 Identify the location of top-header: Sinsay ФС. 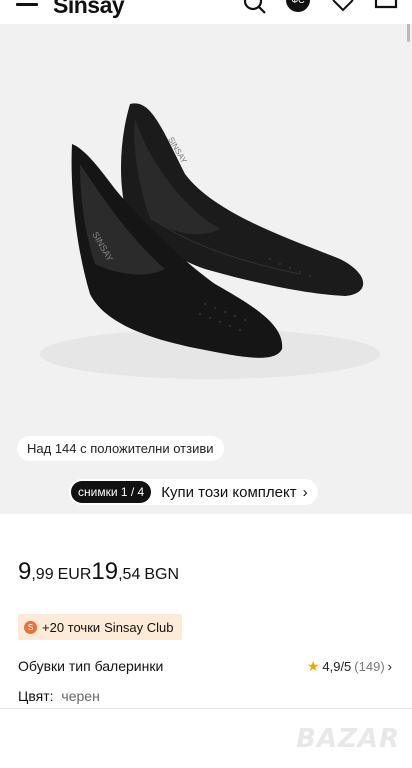
(206, 12).